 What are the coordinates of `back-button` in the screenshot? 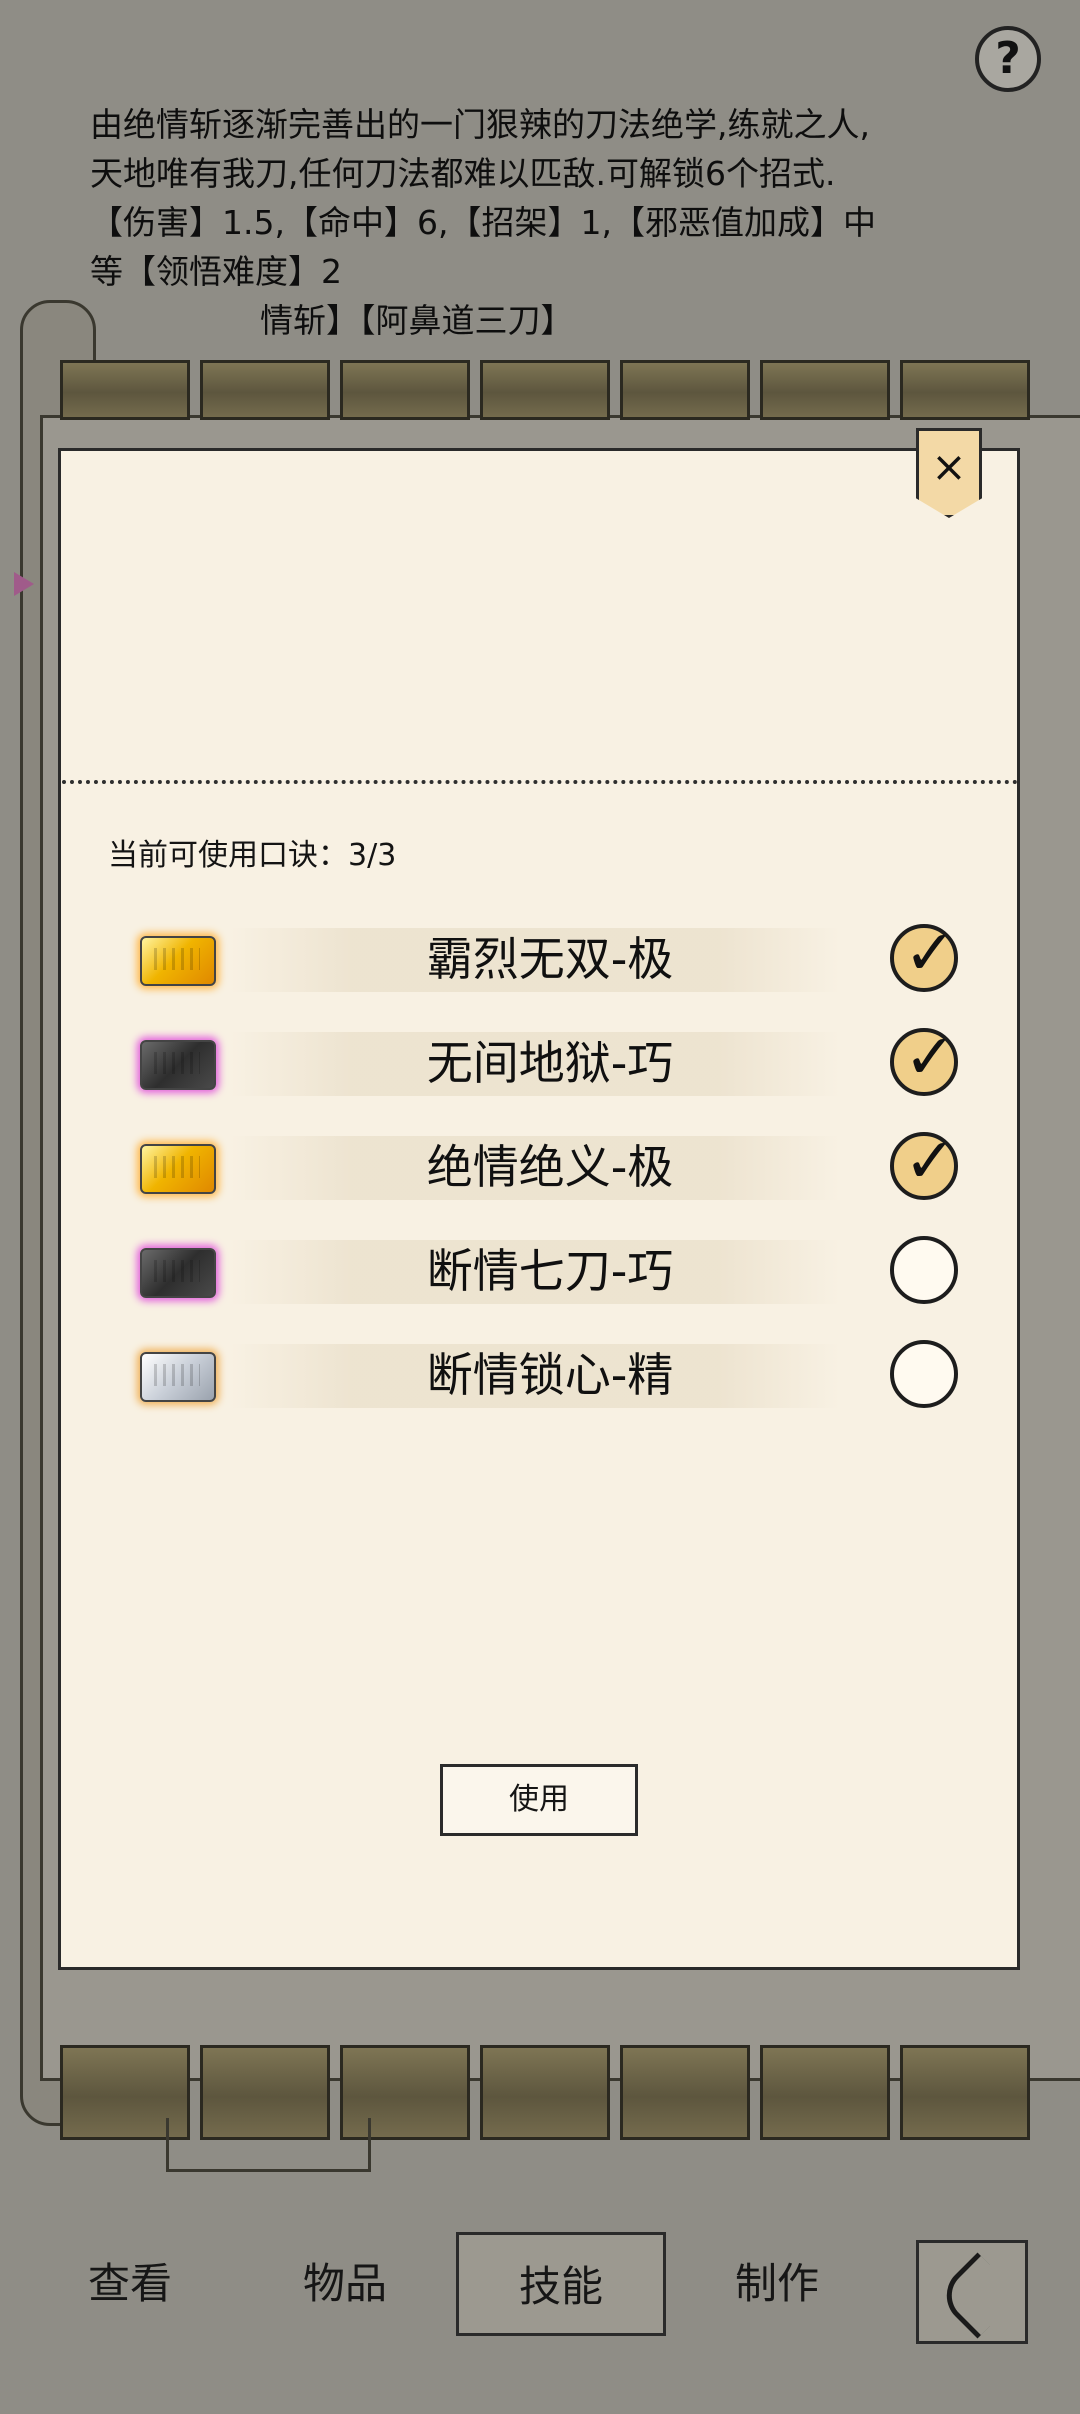 It's located at (972, 2292).